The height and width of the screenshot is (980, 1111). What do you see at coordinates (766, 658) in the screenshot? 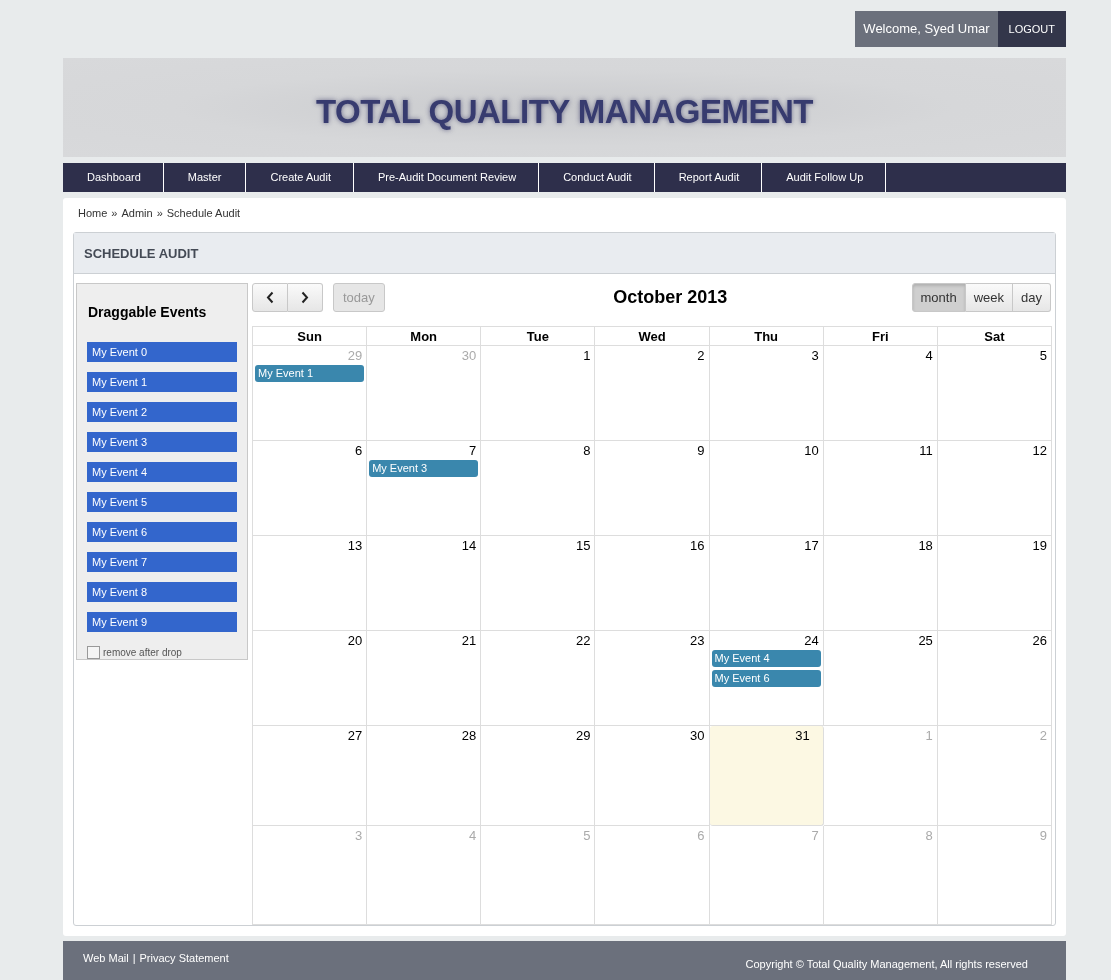
I see `calendar-event: My Event 4` at bounding box center [766, 658].